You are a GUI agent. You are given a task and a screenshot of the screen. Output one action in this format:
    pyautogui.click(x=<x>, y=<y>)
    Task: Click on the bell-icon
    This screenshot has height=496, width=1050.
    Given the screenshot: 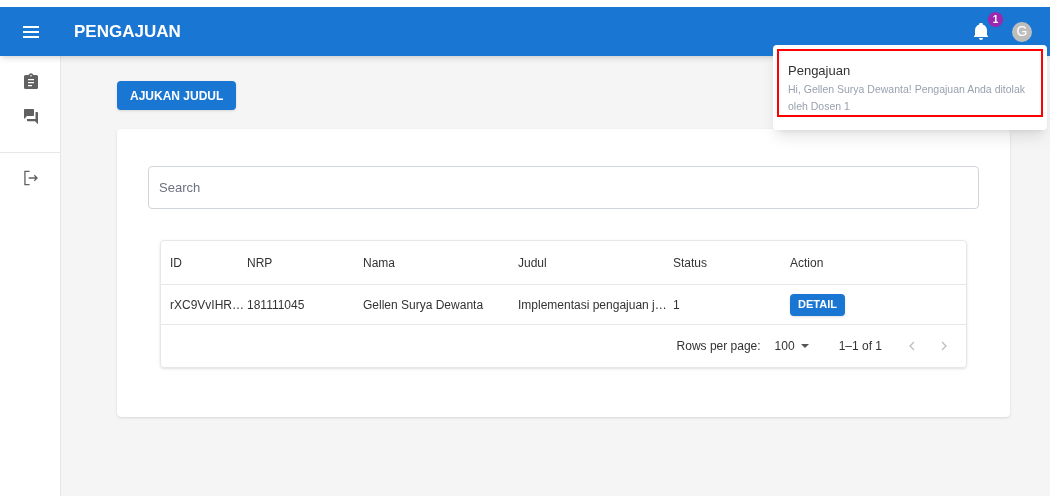 What is the action you would take?
    pyautogui.click(x=981, y=31)
    